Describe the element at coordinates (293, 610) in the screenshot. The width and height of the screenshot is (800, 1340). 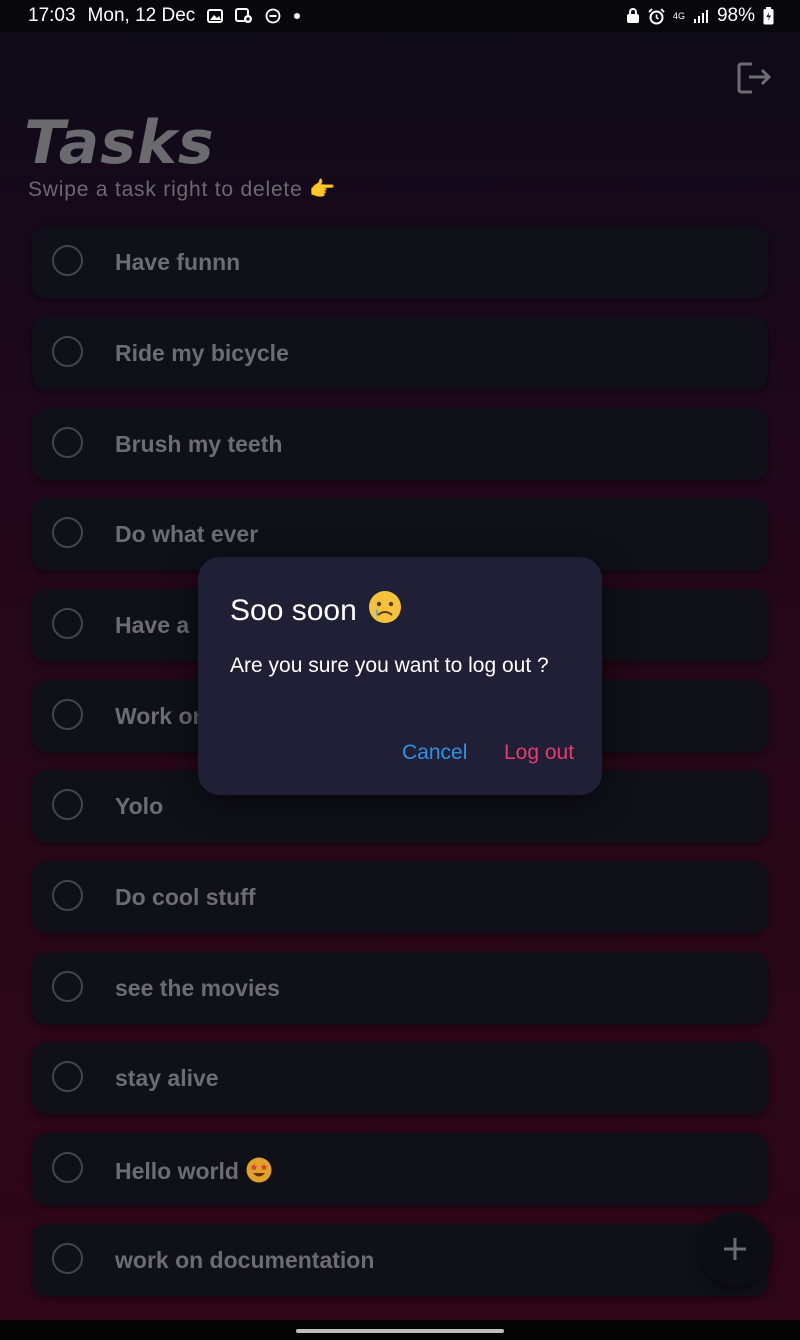
I see `dialog-title: Soo soon` at that location.